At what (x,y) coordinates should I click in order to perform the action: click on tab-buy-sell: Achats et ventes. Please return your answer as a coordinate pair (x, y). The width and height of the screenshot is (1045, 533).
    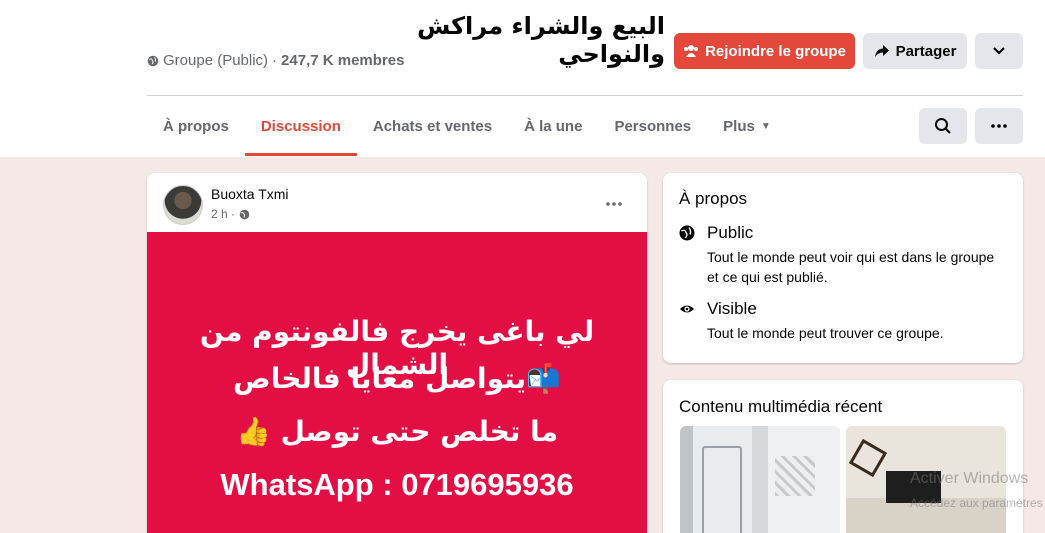
    Looking at the image, I should click on (432, 126).